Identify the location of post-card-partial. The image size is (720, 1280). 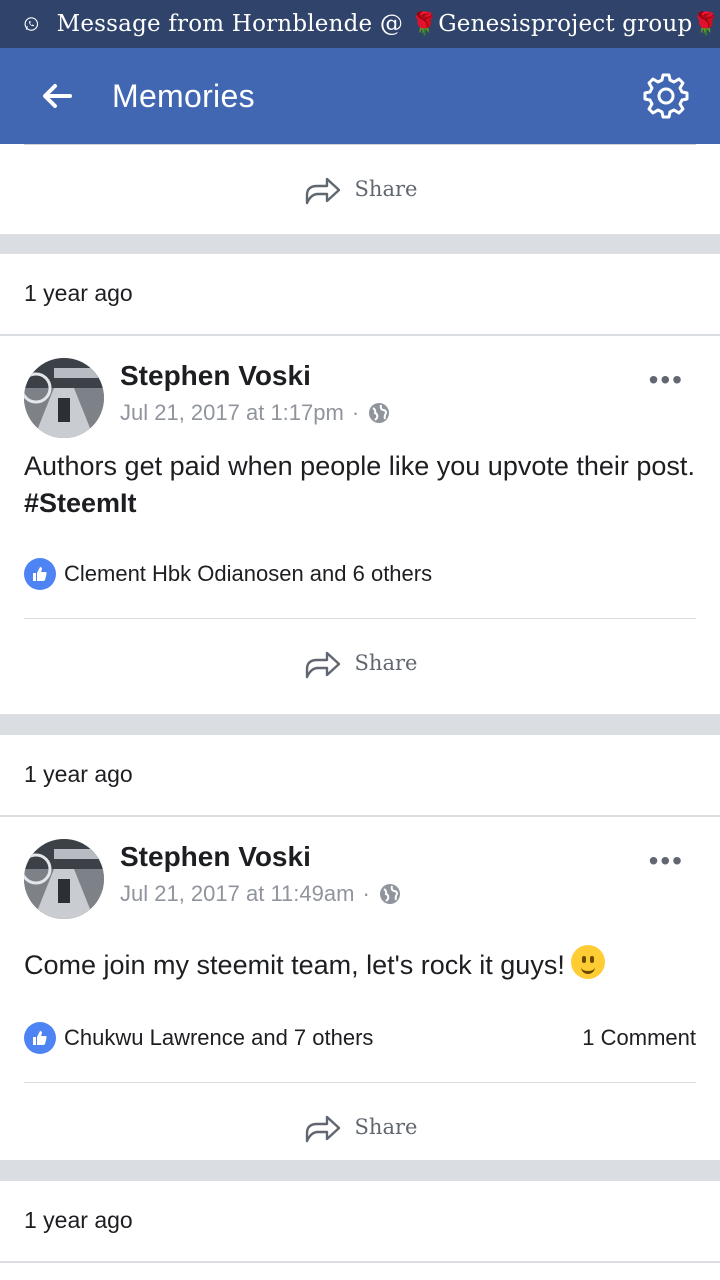
(360, 1271).